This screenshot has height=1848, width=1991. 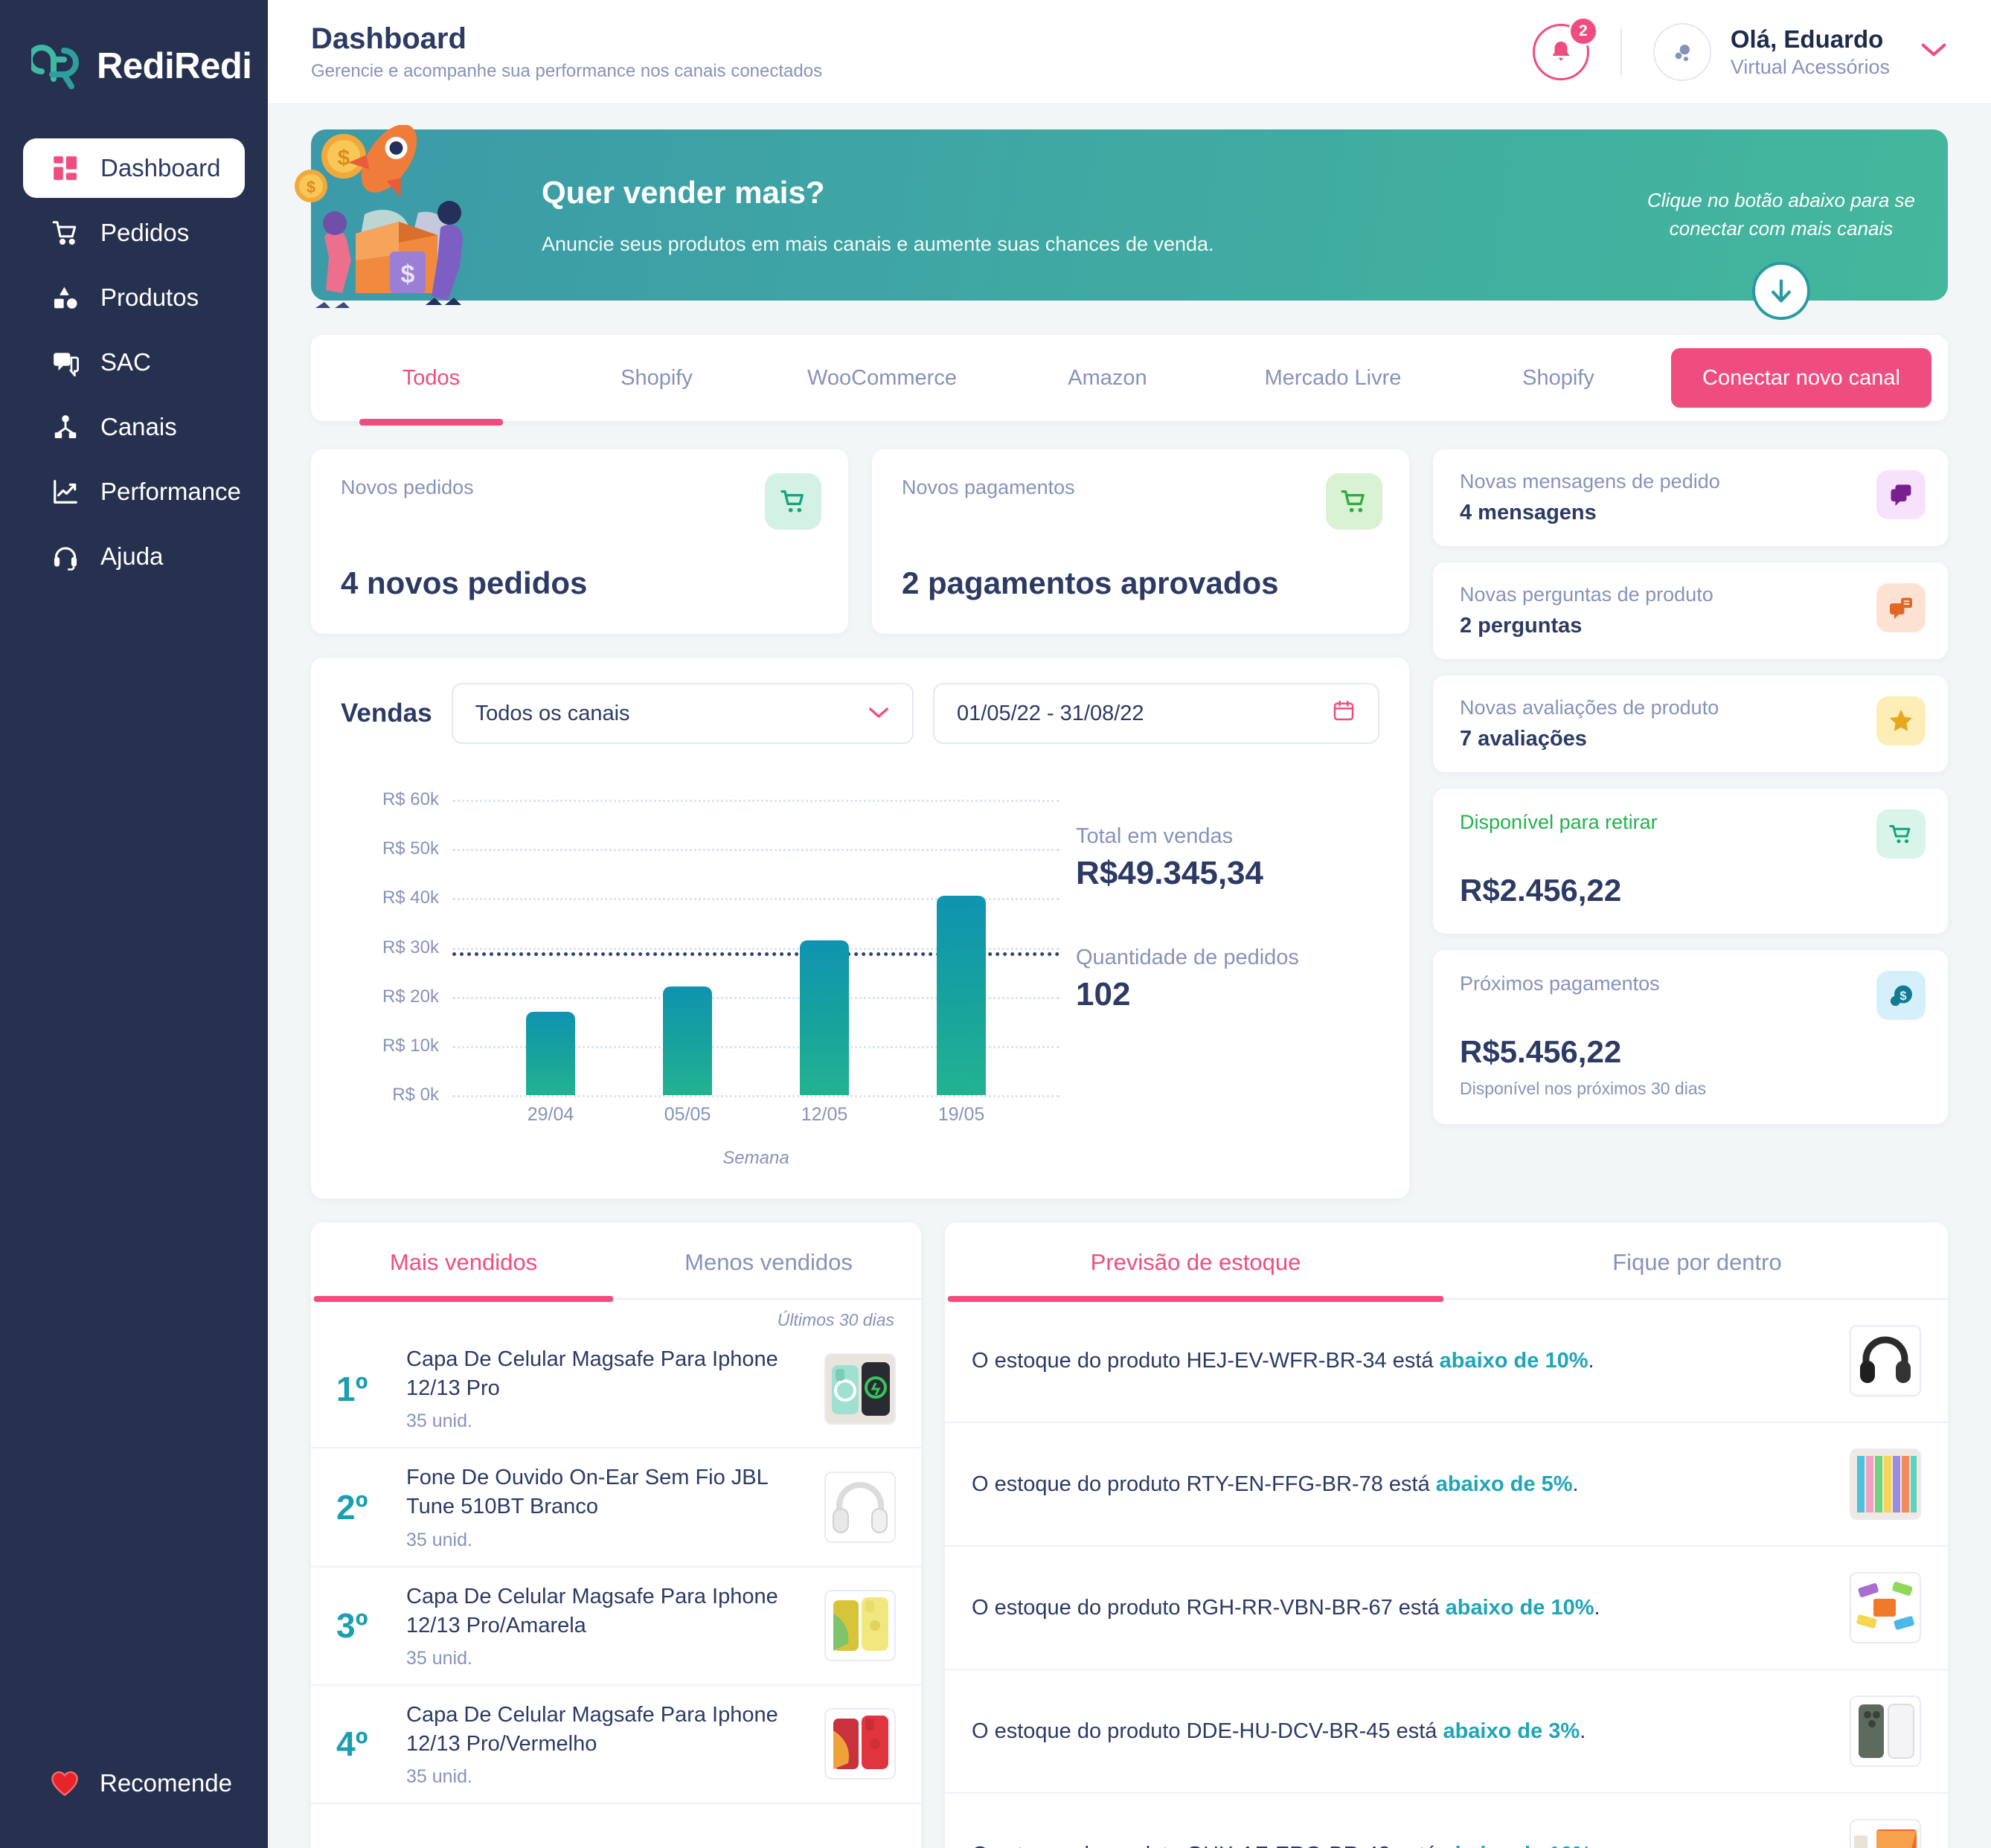 I want to click on avatar, so click(x=1682, y=51).